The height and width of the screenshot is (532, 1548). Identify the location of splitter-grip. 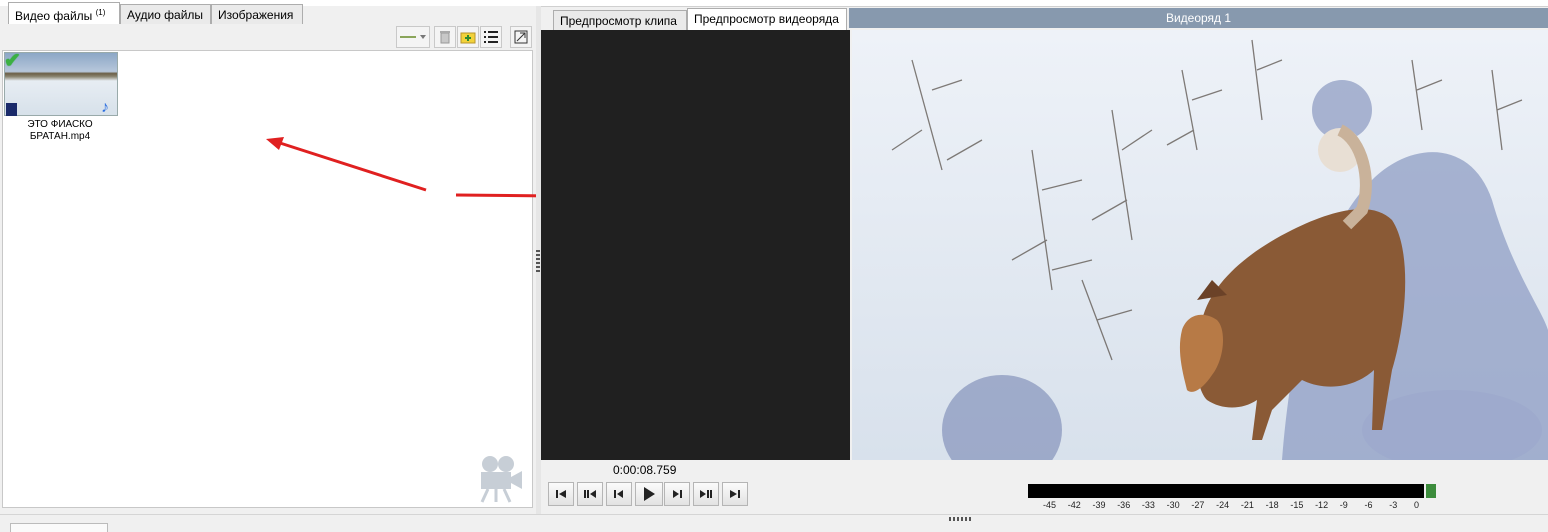
(538, 261).